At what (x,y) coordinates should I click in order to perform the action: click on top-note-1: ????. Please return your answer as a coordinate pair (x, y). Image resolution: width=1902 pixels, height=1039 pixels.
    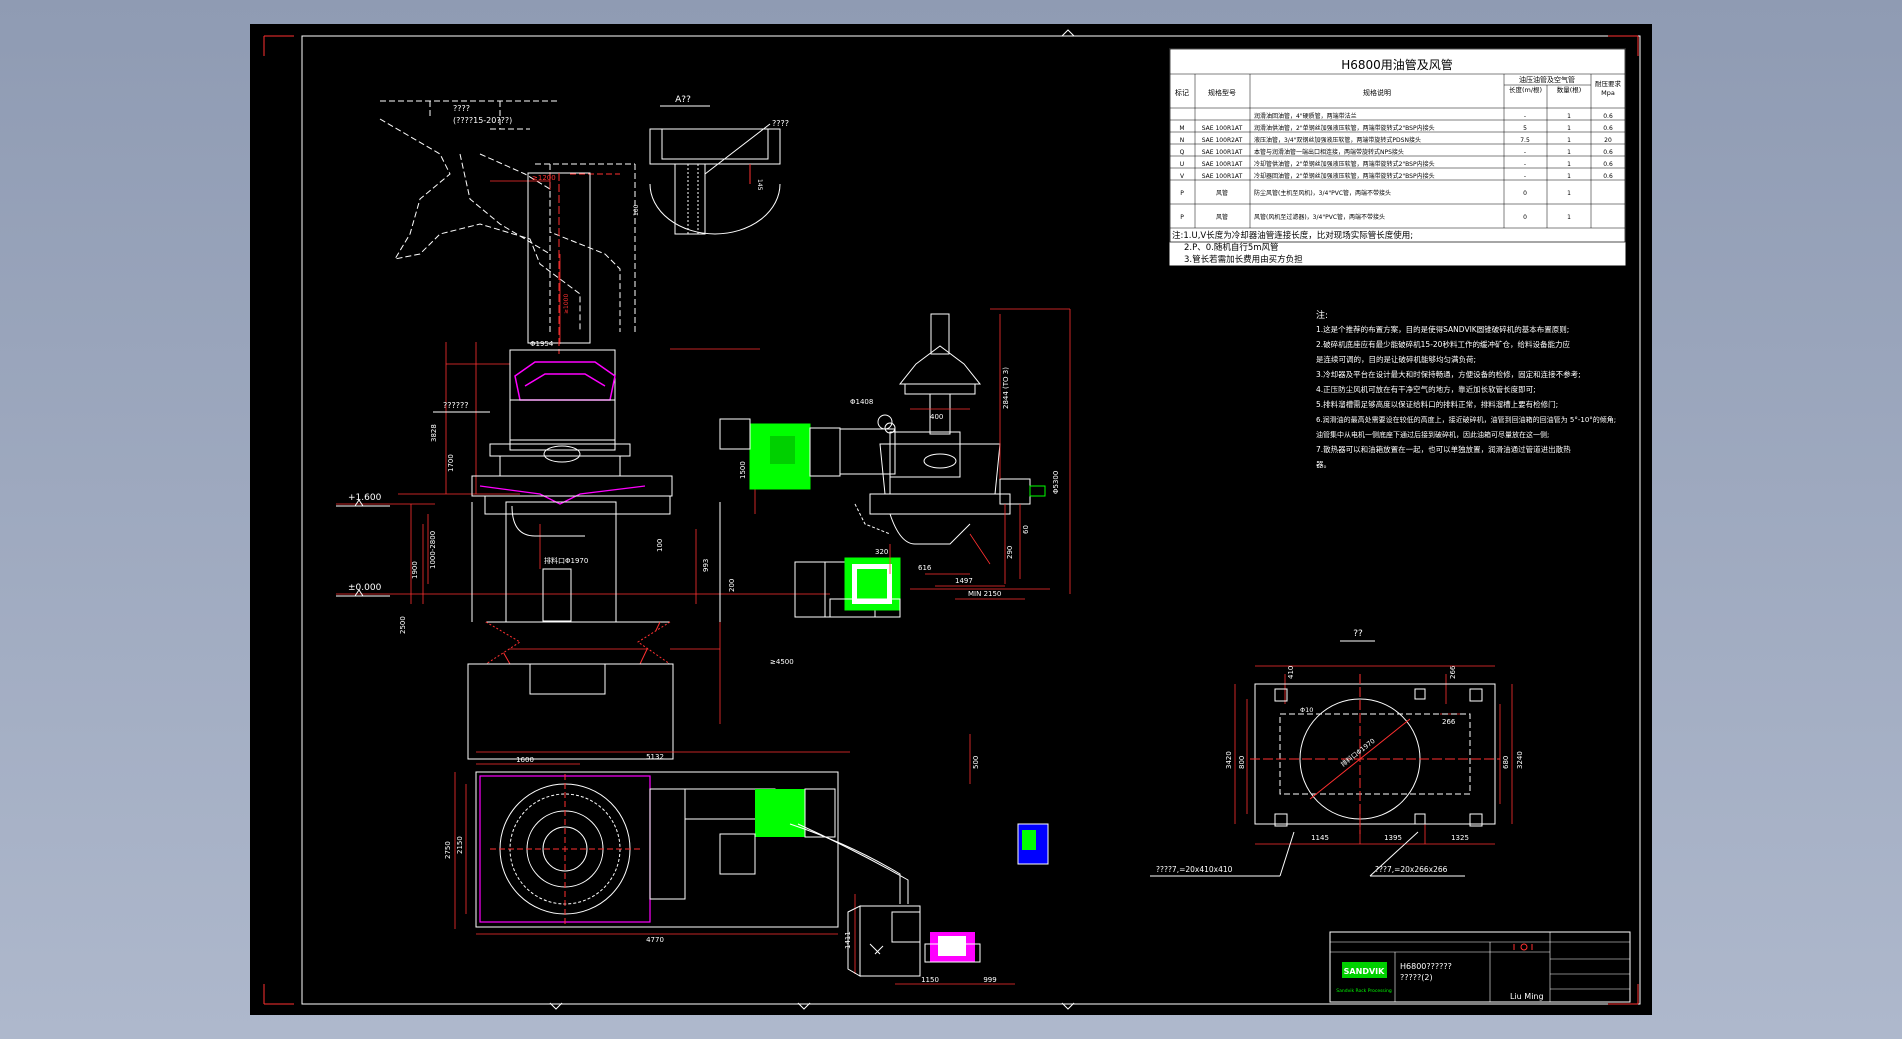
    Looking at the image, I should click on (461, 108).